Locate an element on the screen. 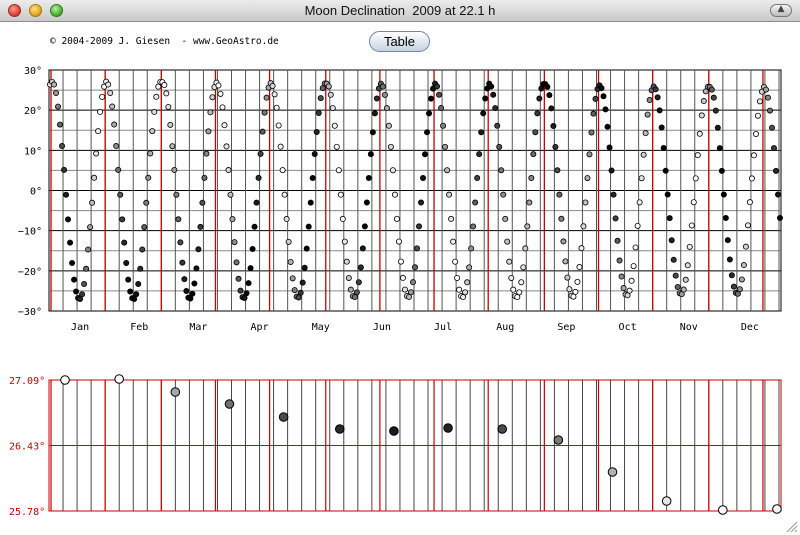 The image size is (800, 535). y-tick-label: 30° is located at coordinates (33, 71).